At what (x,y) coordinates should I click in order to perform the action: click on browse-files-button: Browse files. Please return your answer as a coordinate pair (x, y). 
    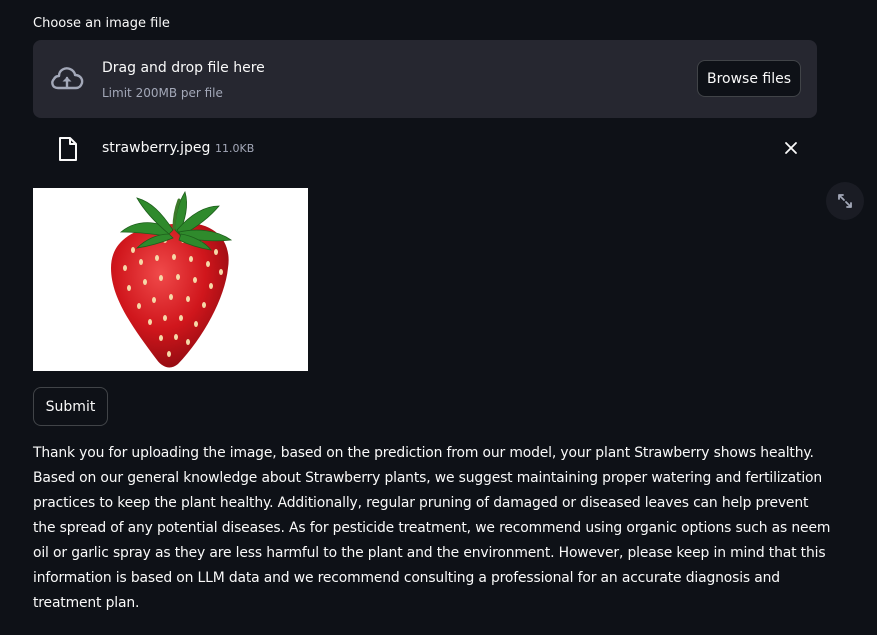
    Looking at the image, I should click on (749, 78).